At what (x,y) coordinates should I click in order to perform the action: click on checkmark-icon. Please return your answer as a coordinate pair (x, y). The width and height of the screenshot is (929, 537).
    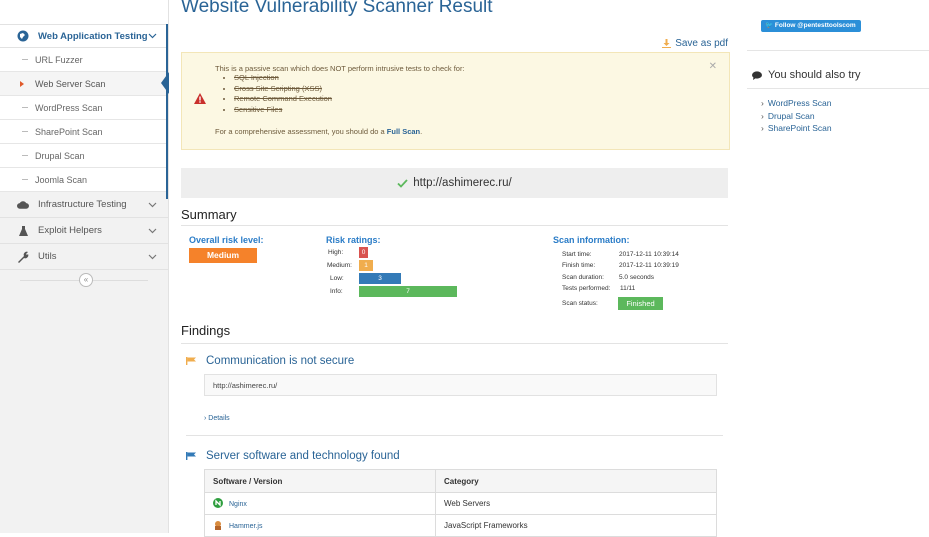
    Looking at the image, I should click on (402, 183).